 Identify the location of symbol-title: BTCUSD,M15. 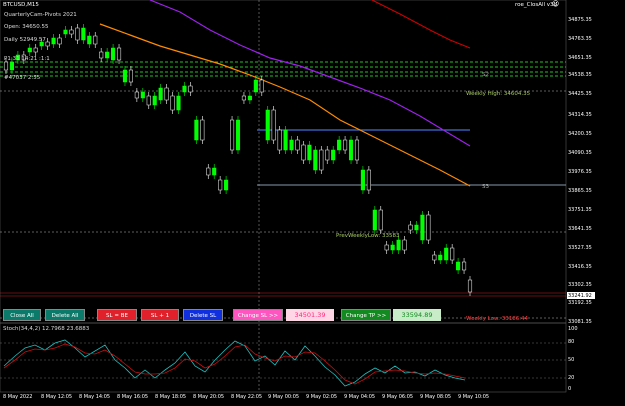
(21, 5).